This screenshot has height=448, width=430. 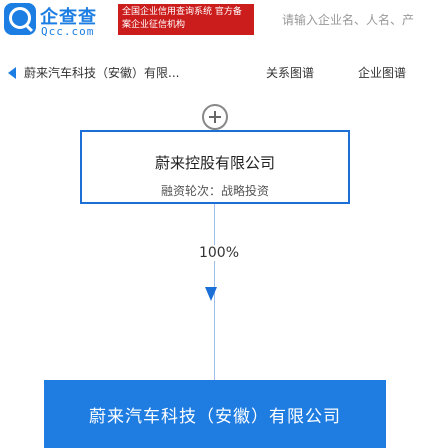 What do you see at coordinates (214, 191) in the screenshot?
I see `funding-round-text: 融资轮次：战略投资` at bounding box center [214, 191].